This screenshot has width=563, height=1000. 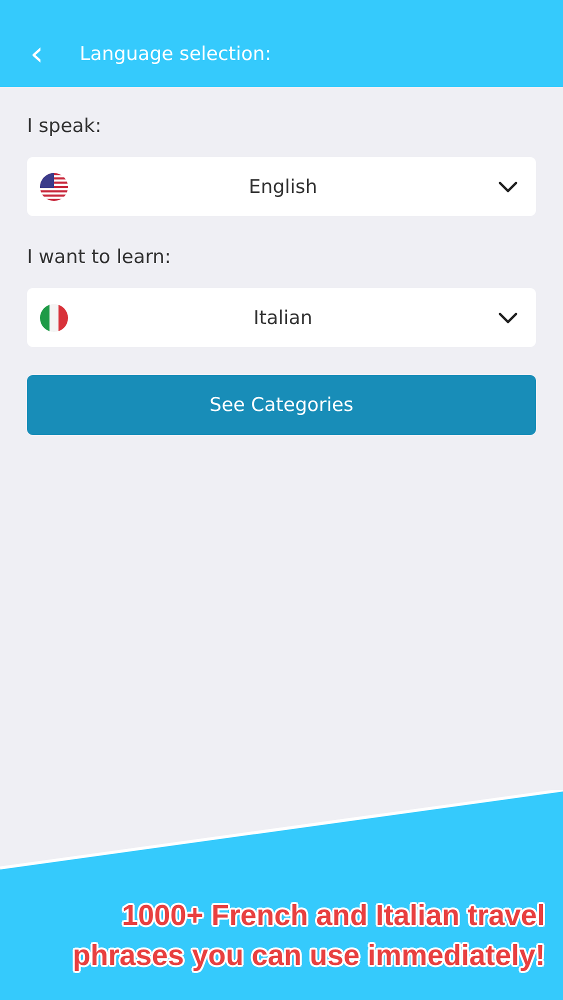 What do you see at coordinates (64, 126) in the screenshot?
I see `field-label: I speak:` at bounding box center [64, 126].